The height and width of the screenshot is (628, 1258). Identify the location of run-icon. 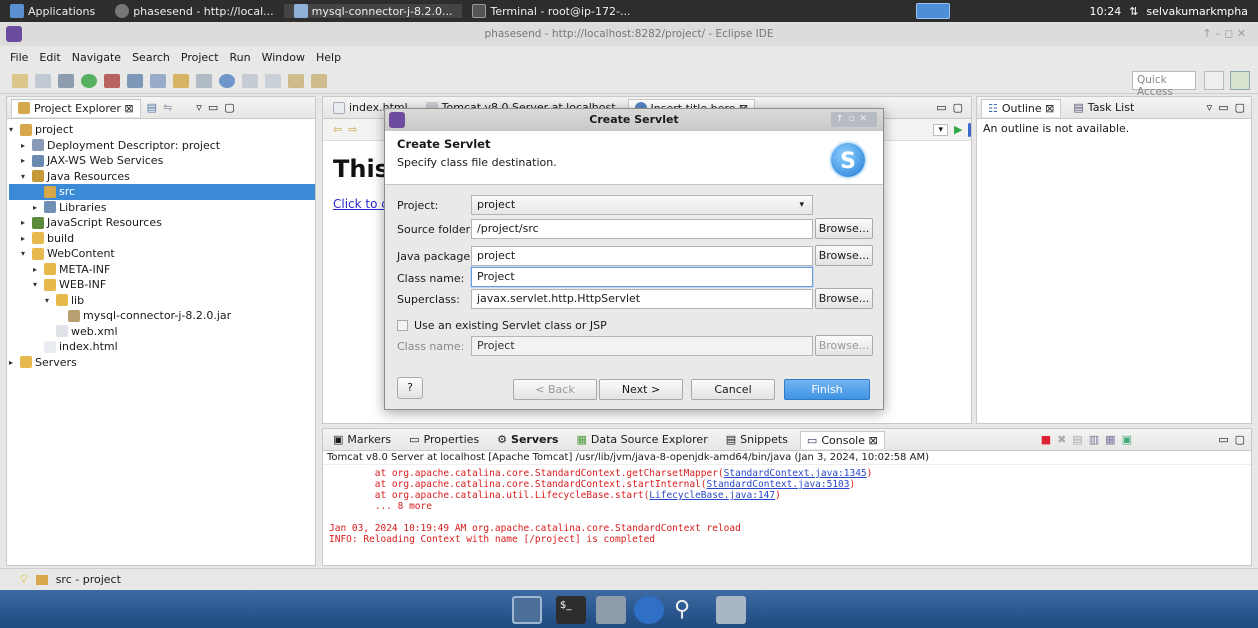
(89, 80).